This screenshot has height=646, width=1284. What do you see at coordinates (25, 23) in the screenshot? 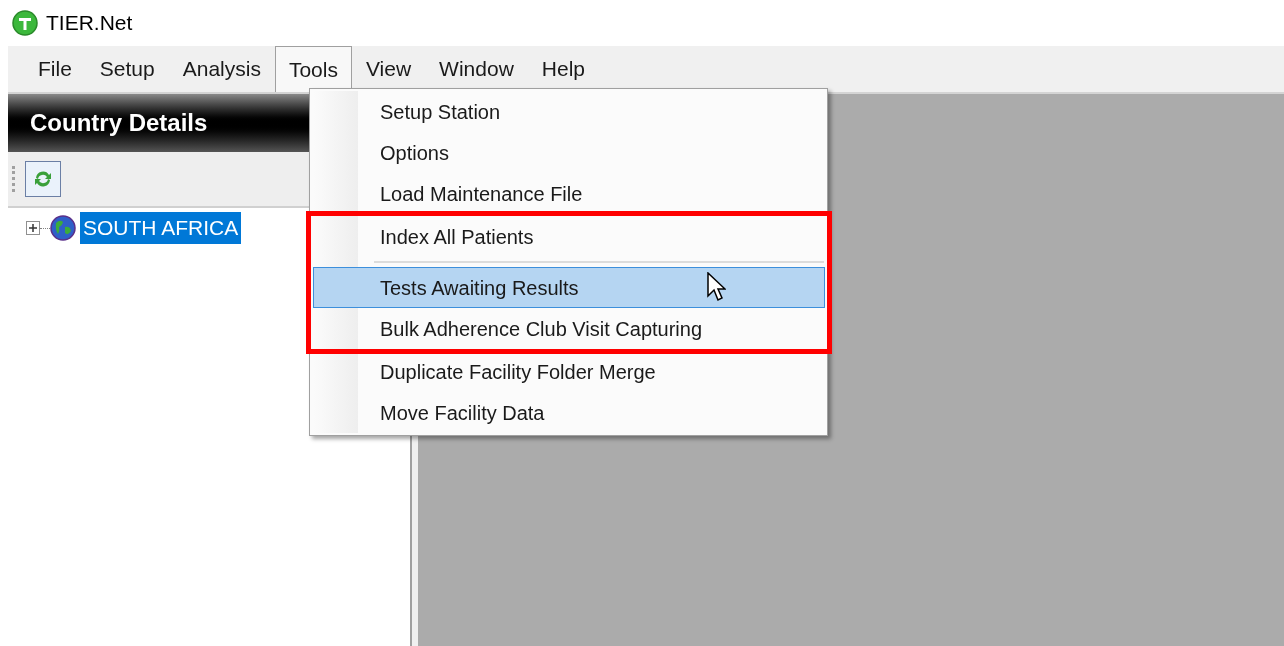
I see `app-logo-icon` at bounding box center [25, 23].